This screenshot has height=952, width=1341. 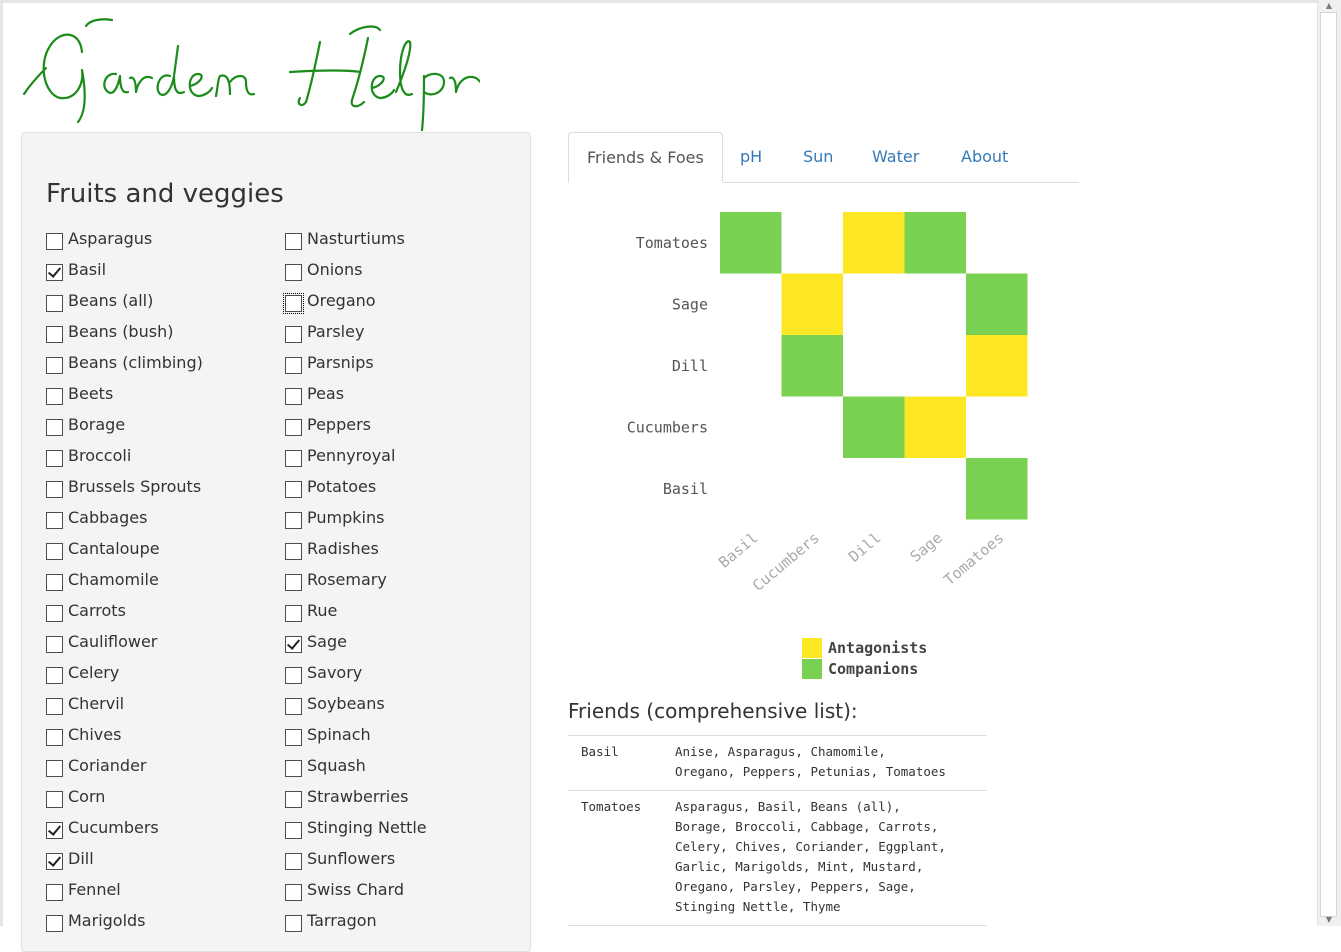 What do you see at coordinates (124, 238) in the screenshot?
I see `checkbox-item: Asparagus` at bounding box center [124, 238].